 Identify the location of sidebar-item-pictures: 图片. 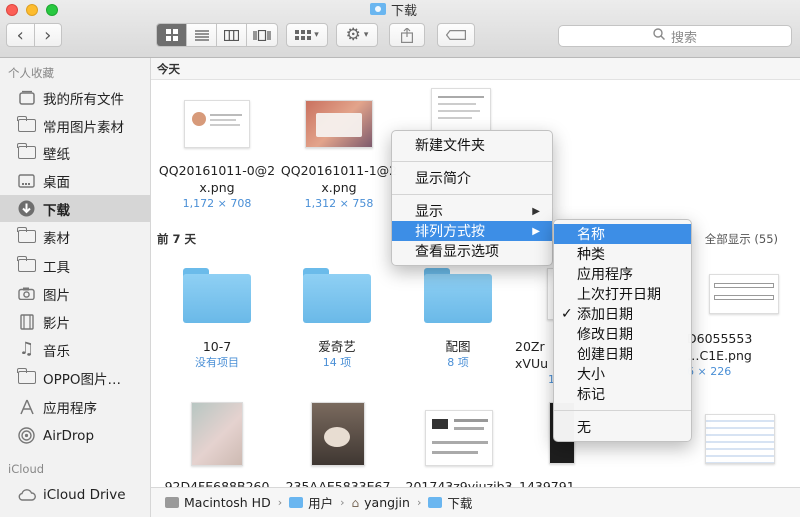
(75, 293).